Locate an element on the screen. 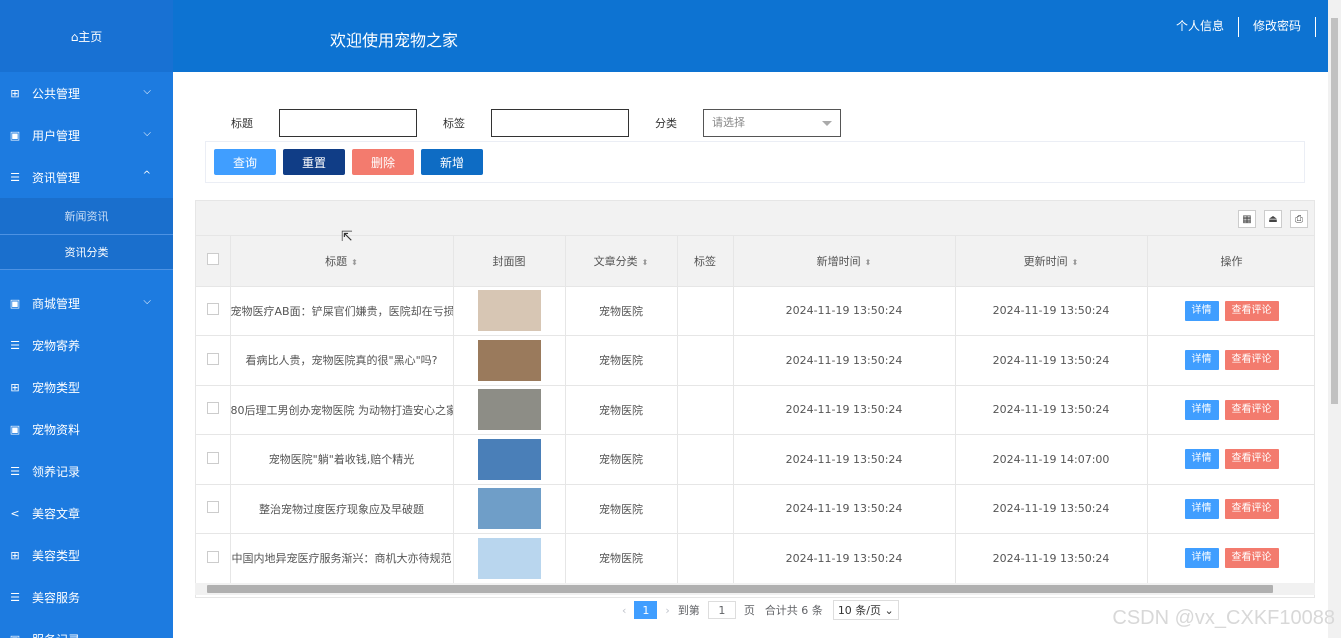 The height and width of the screenshot is (638, 1341). cell-actions: 详情 查看评论 is located at coordinates (1230, 410).